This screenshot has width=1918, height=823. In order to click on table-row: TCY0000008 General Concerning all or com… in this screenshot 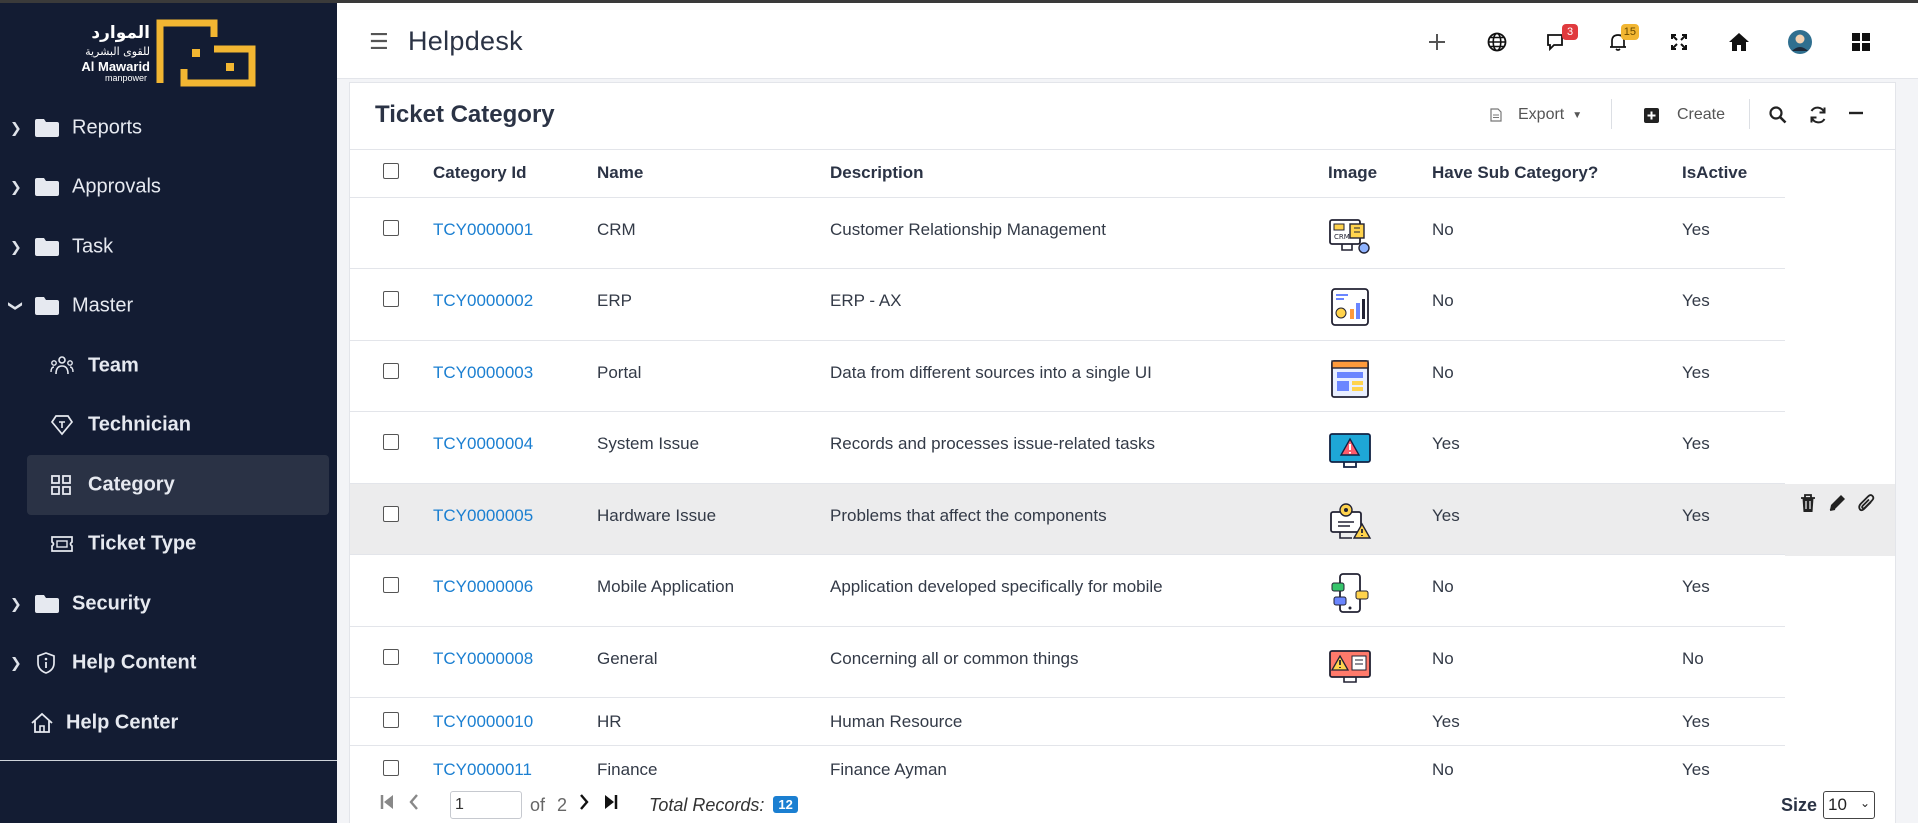, I will do `click(1067, 662)`.